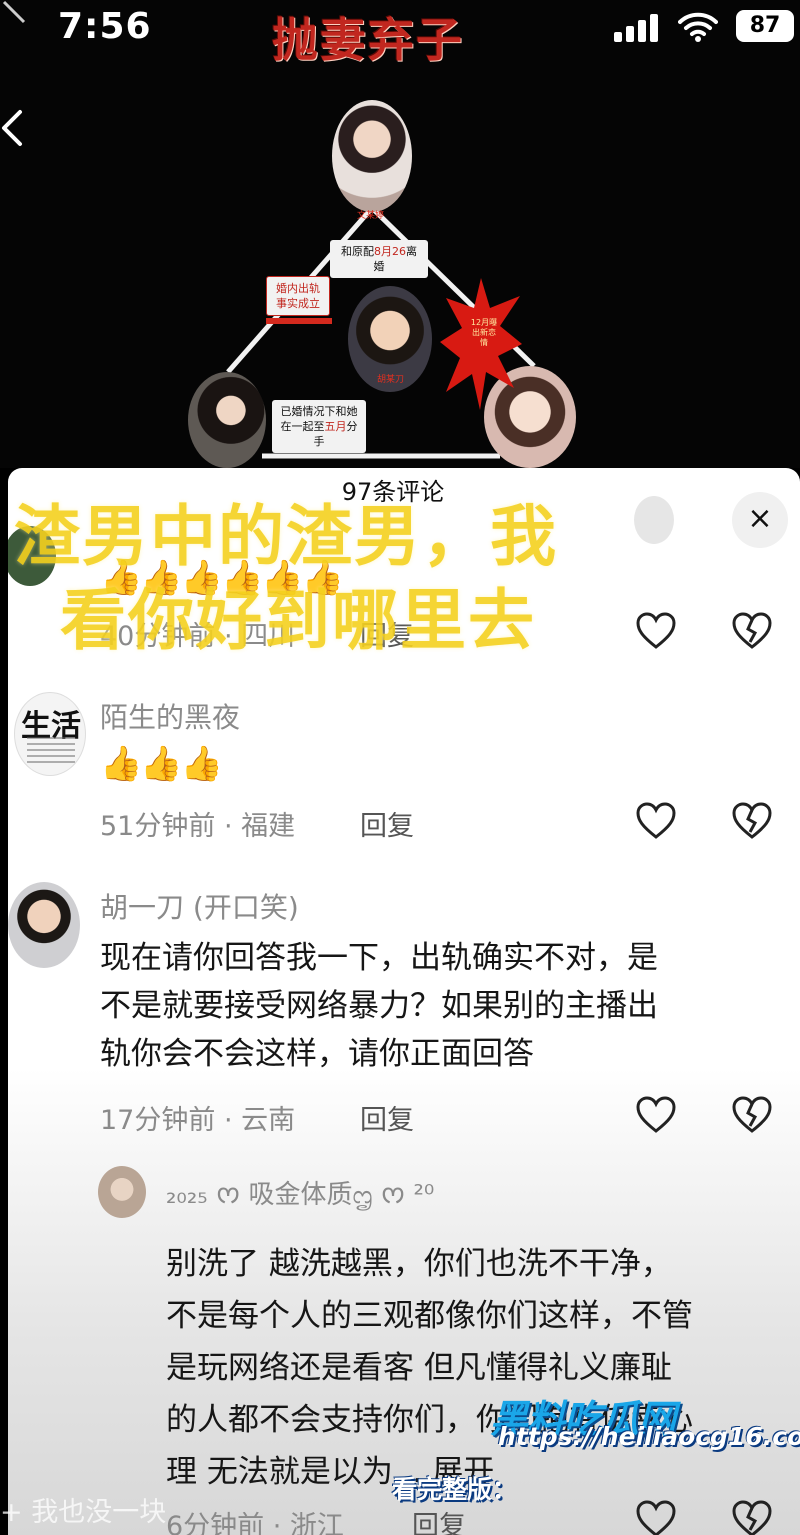 This screenshot has width=800, height=1535. I want to click on relationship-diagram, so click(381, 332).